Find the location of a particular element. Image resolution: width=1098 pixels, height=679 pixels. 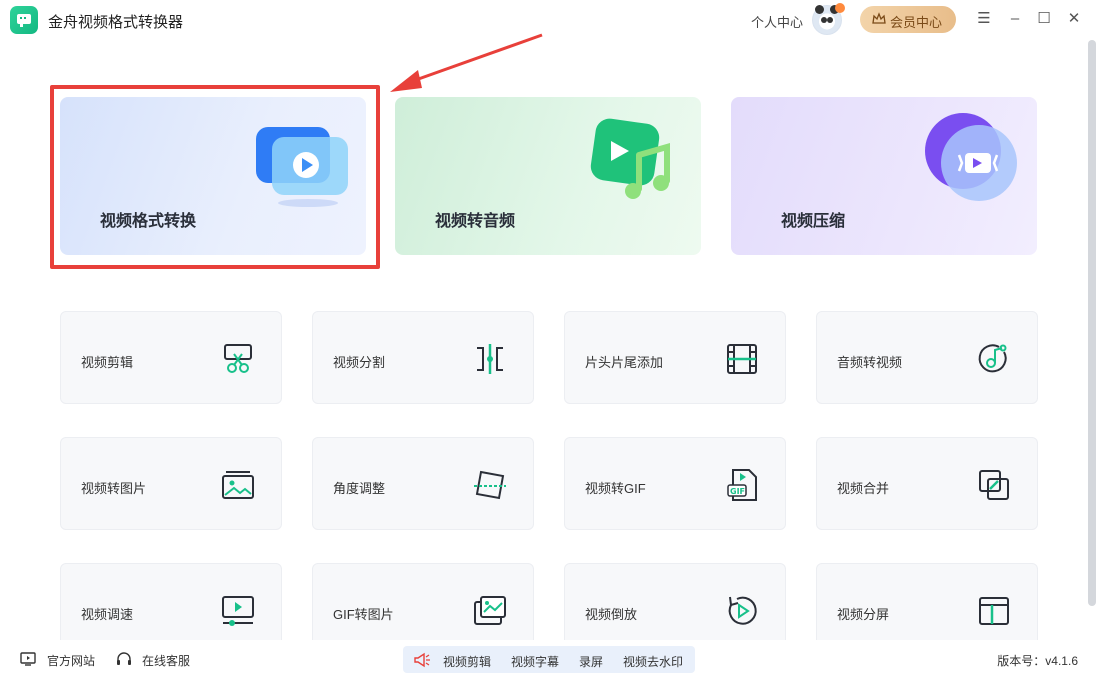

promo-bar: 视频剪辑 视频字幕 录屏 视频去水印 is located at coordinates (549, 659).